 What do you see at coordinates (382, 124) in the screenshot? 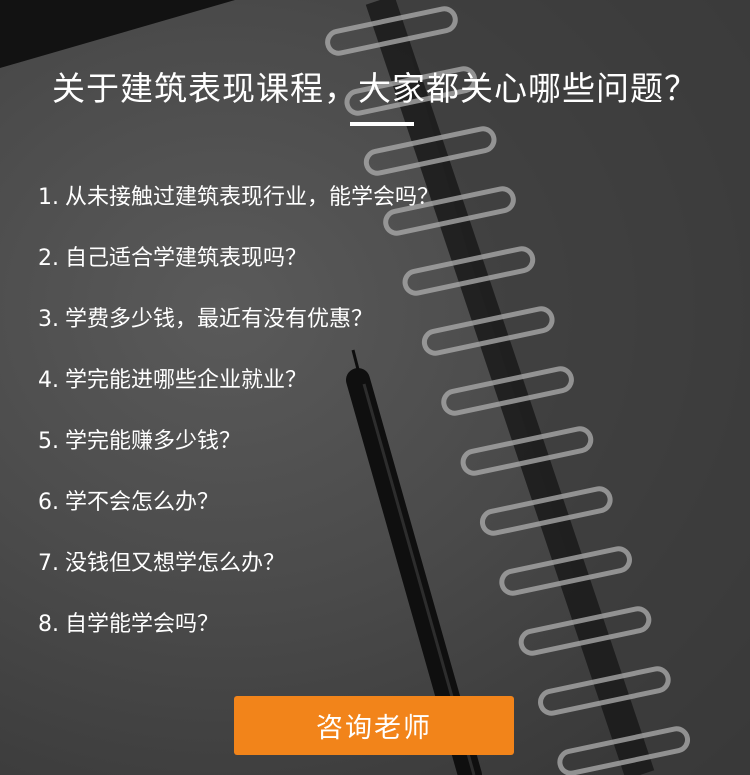
I see `title-divider` at bounding box center [382, 124].